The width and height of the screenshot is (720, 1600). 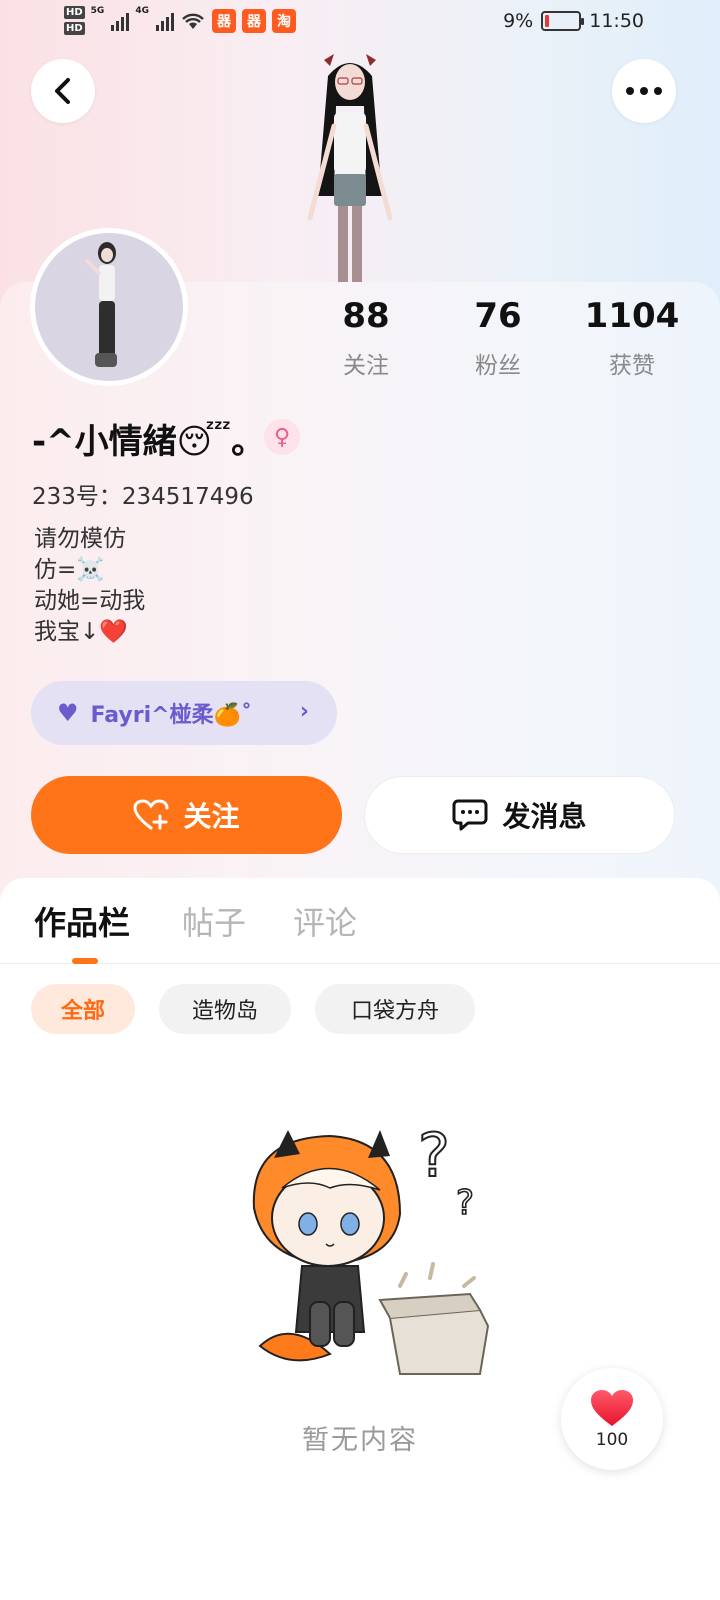 I want to click on follow-button: 关注, so click(x=186, y=815).